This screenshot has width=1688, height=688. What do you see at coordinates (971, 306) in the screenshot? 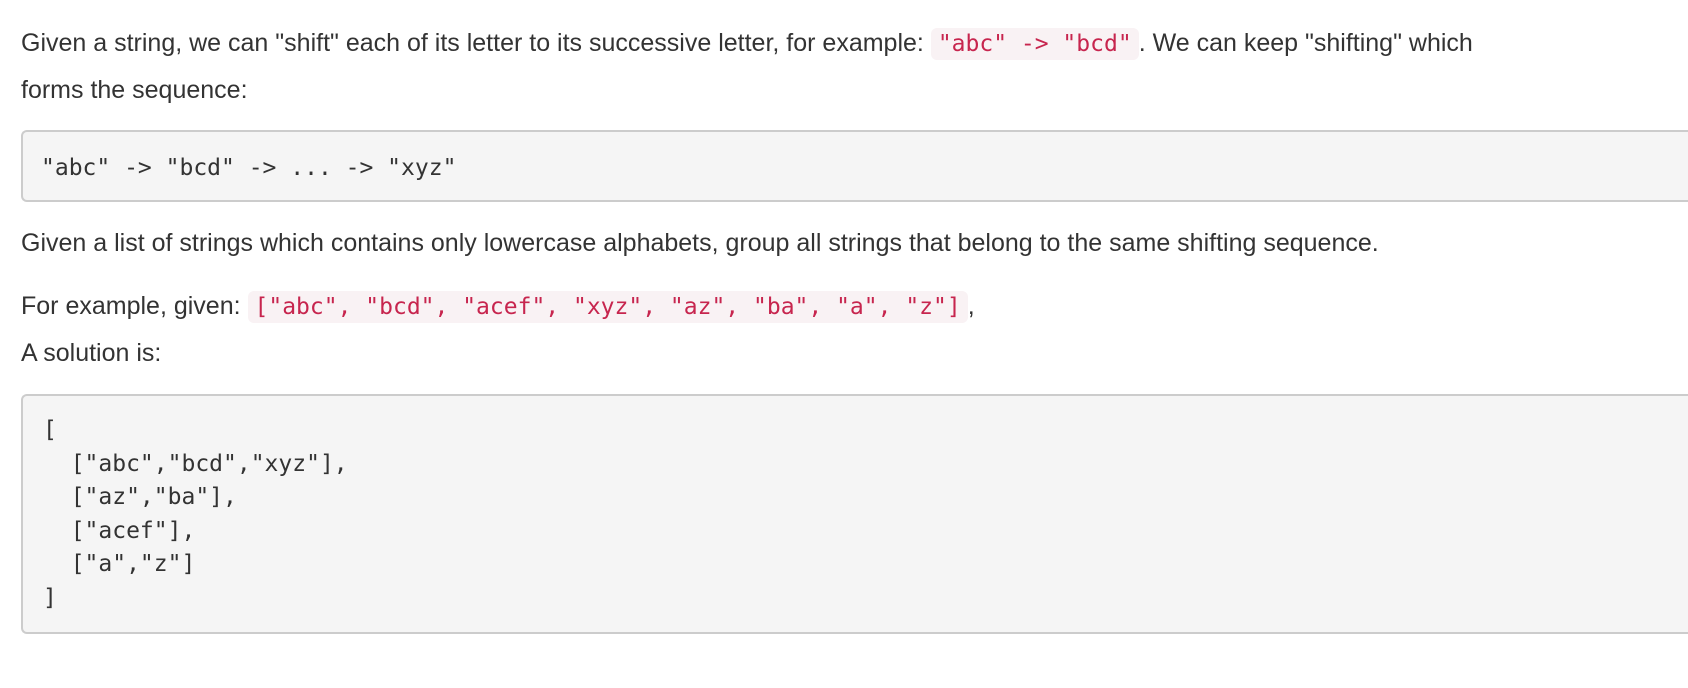
I see `example-suffix: ,` at bounding box center [971, 306].